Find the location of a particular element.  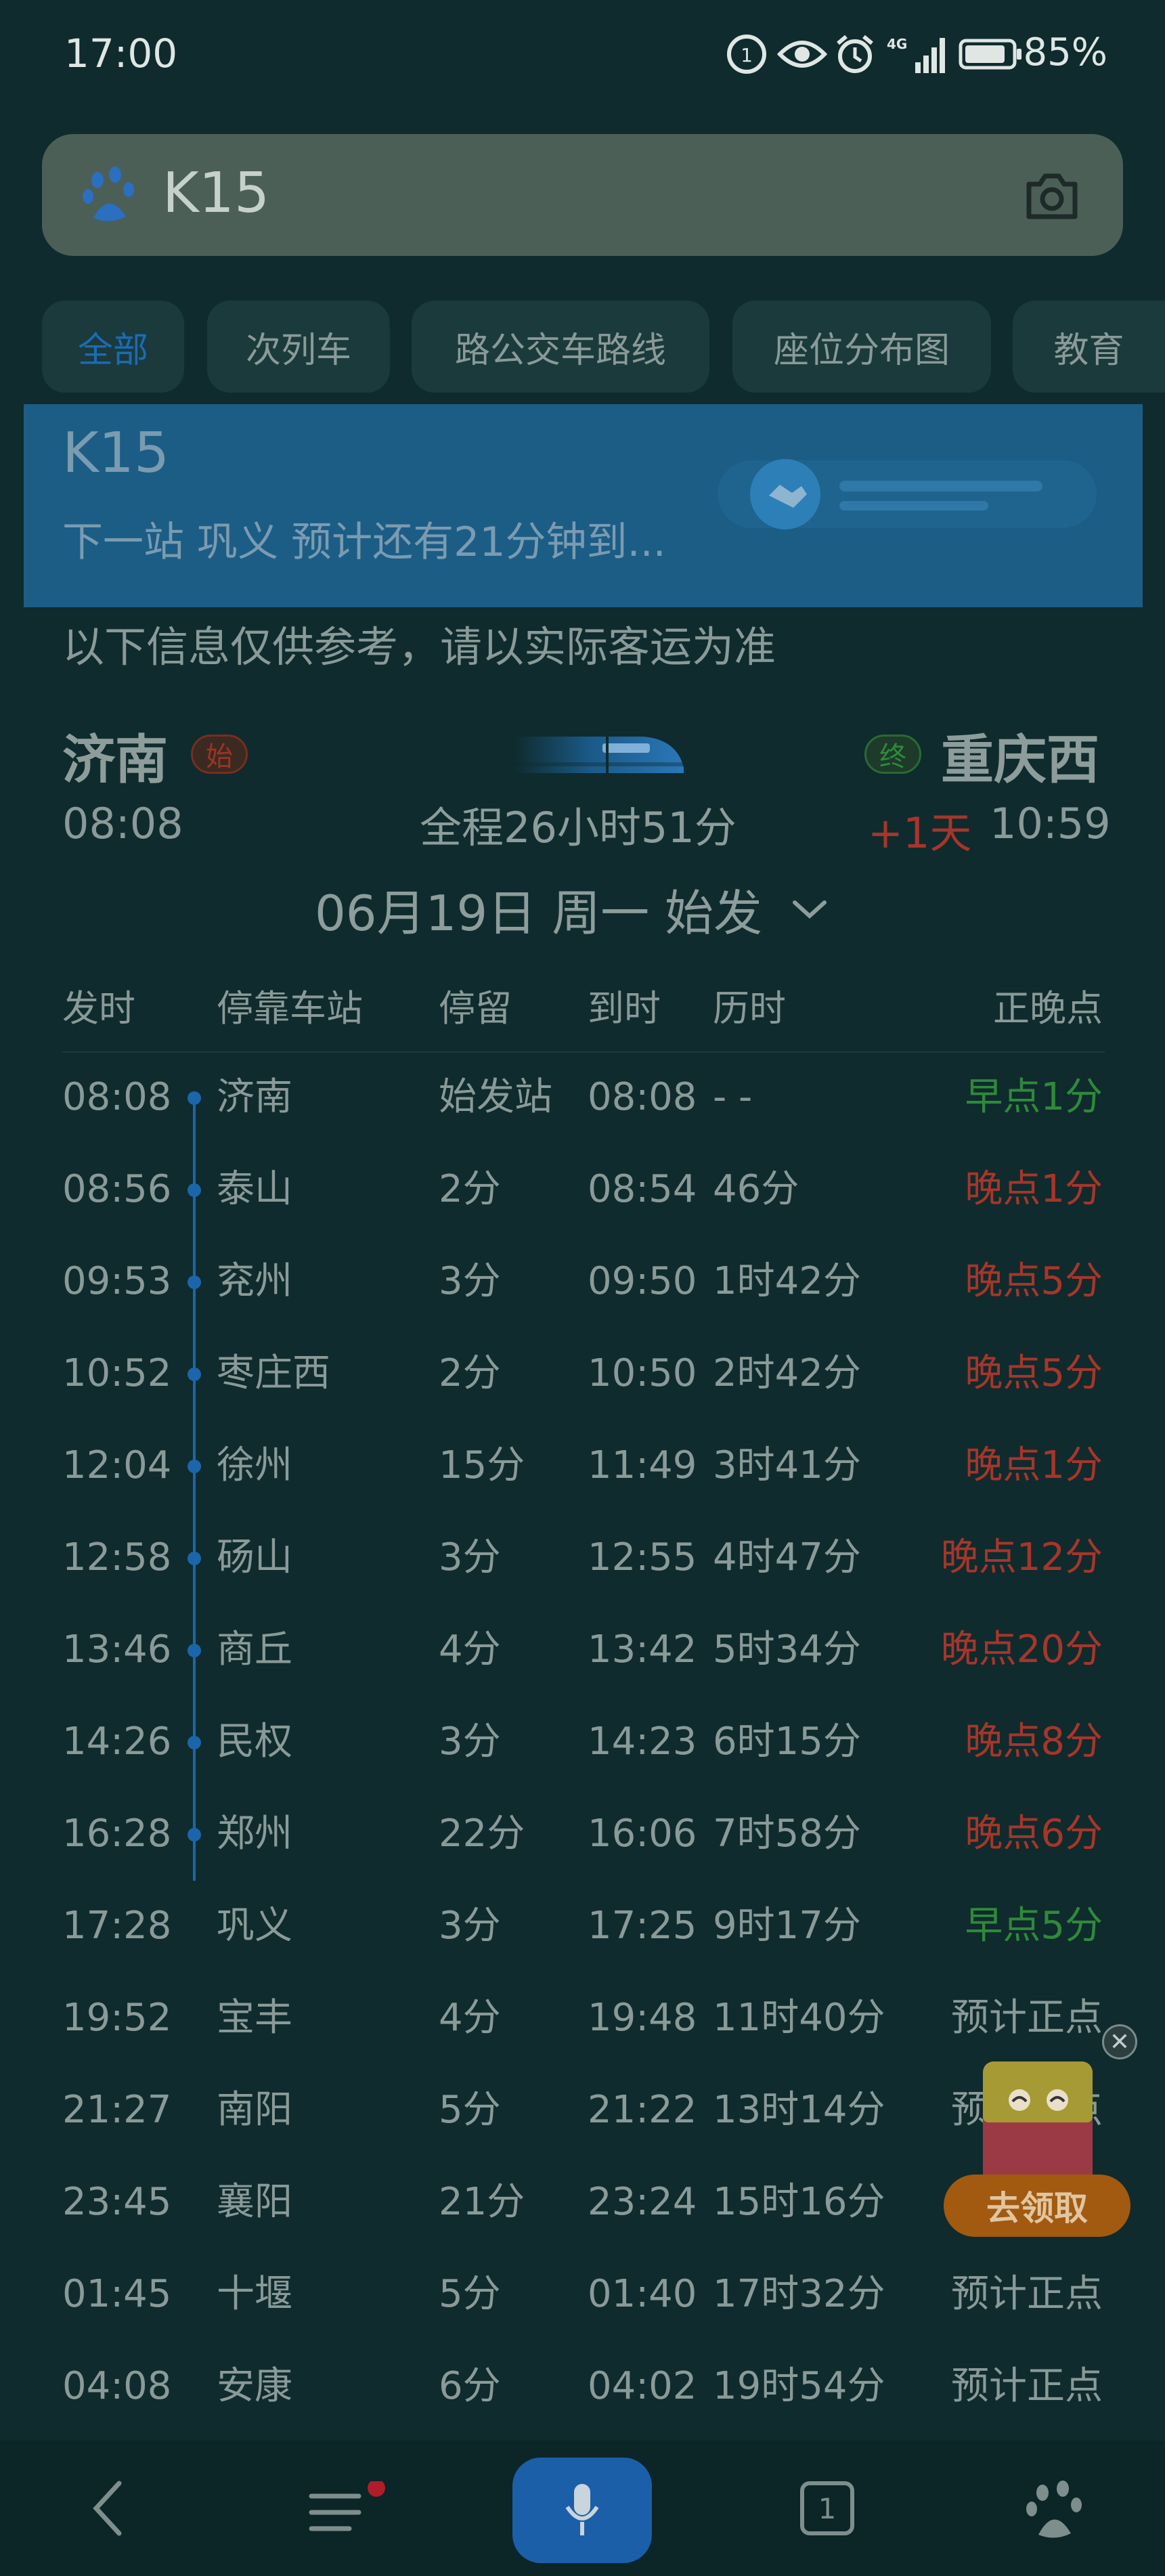

baidu-home-icon is located at coordinates (1054, 2508).